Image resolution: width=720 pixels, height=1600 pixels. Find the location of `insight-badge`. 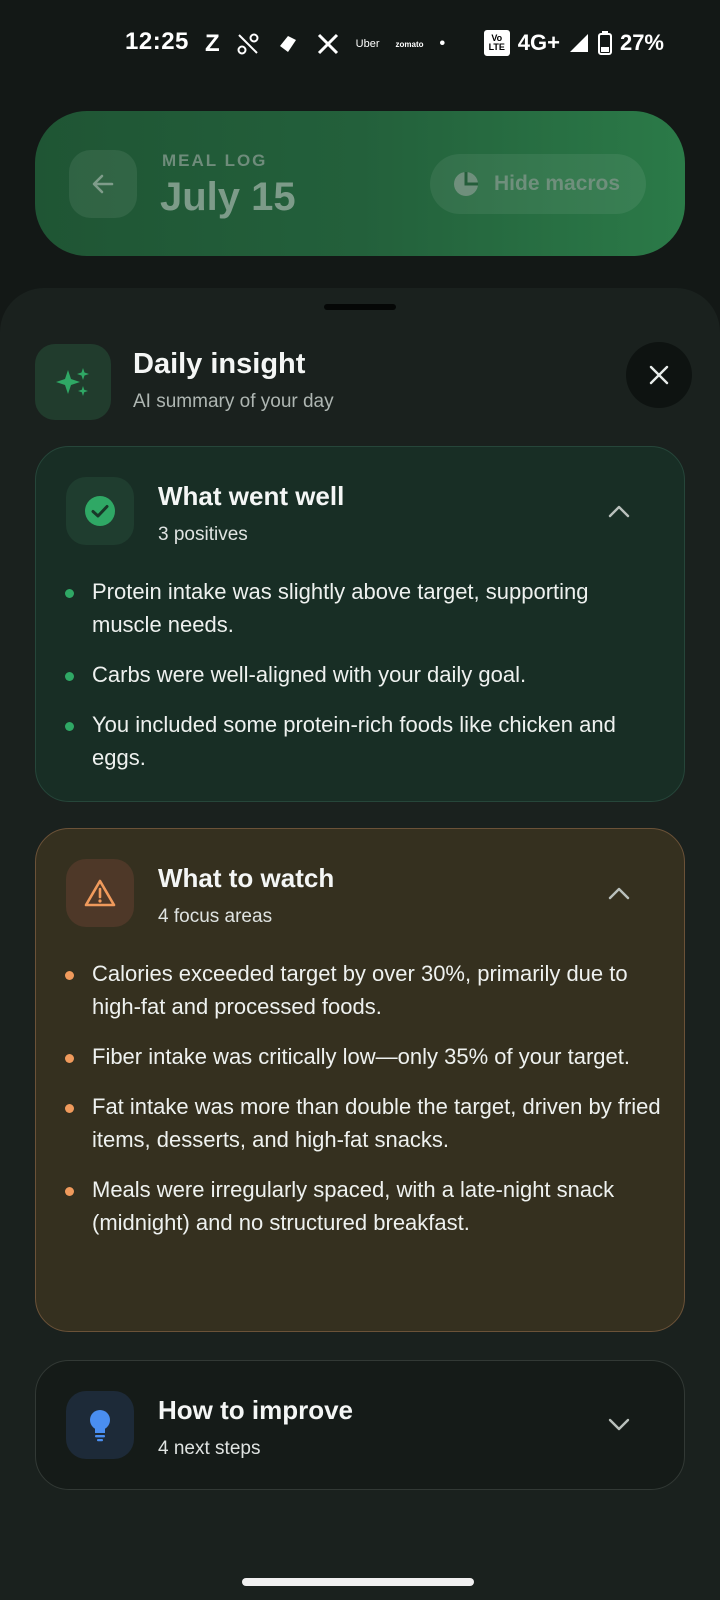

insight-badge is located at coordinates (73, 382).